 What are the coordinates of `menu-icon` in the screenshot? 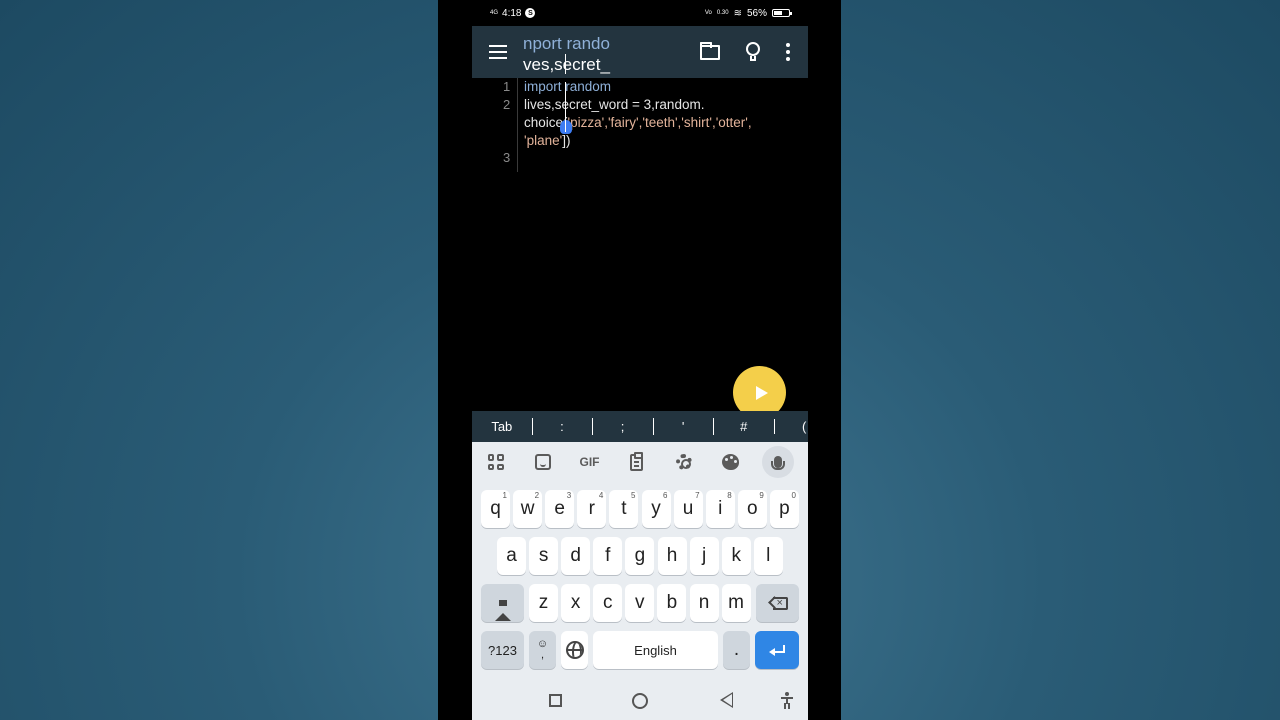 It's located at (498, 52).